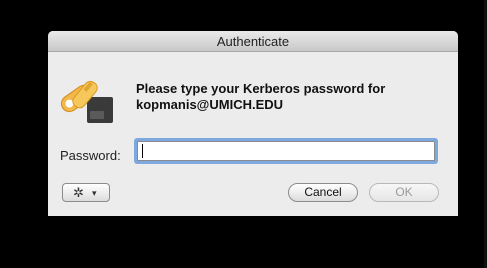  Describe the element at coordinates (142, 151) in the screenshot. I see `text-caret` at that location.